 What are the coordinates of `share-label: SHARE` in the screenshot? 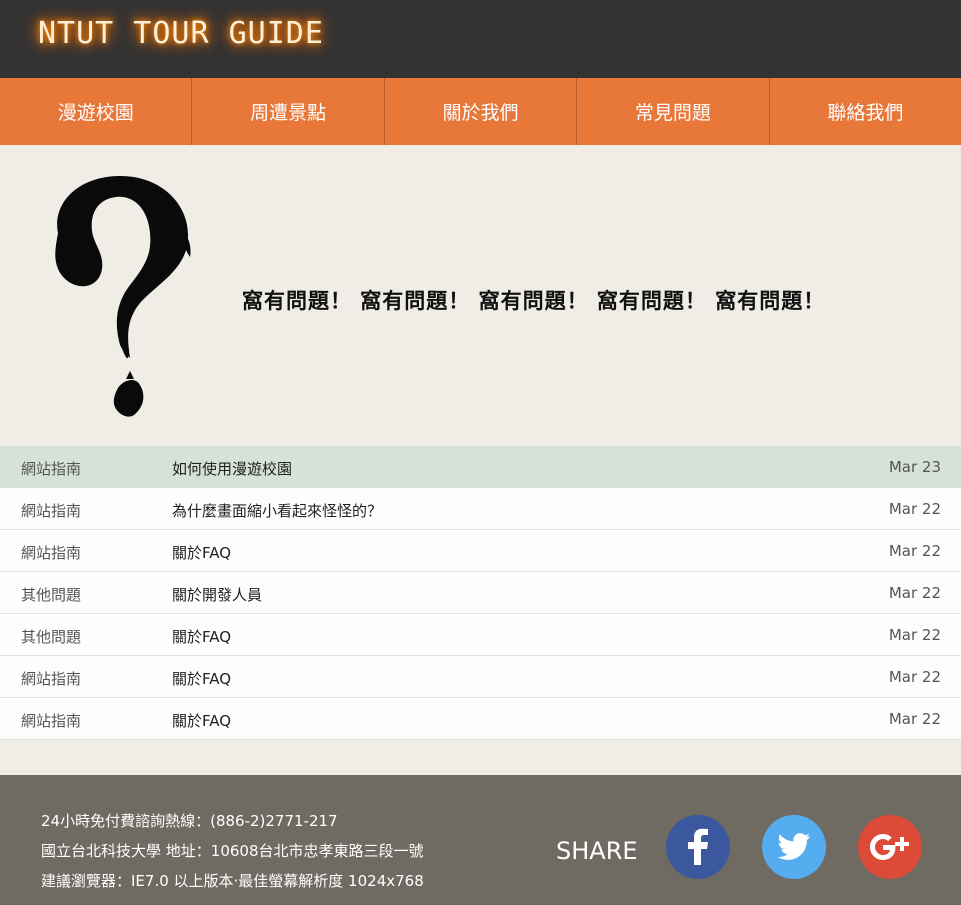 It's located at (597, 851).